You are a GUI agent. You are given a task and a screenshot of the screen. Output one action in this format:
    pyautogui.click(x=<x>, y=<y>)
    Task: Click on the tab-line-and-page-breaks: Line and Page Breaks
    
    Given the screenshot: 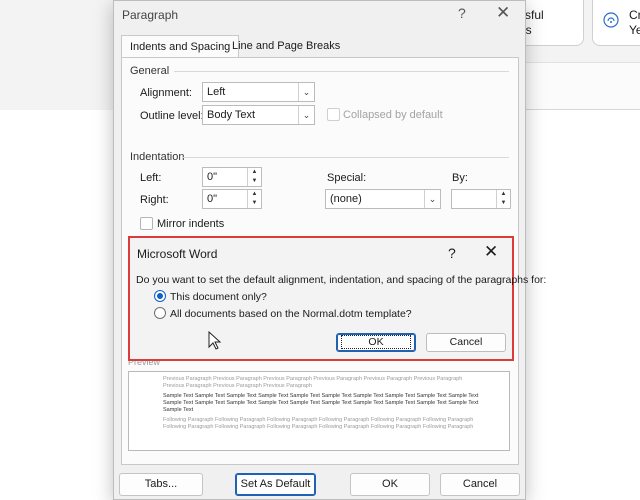 What is the action you would take?
    pyautogui.click(x=286, y=46)
    